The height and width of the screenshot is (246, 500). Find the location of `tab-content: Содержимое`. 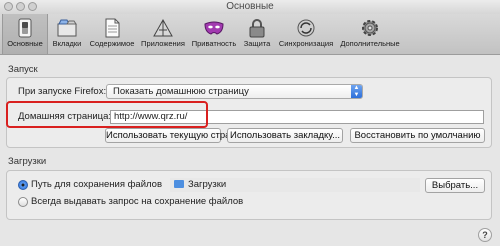

tab-content: Содержимое is located at coordinates (112, 34).